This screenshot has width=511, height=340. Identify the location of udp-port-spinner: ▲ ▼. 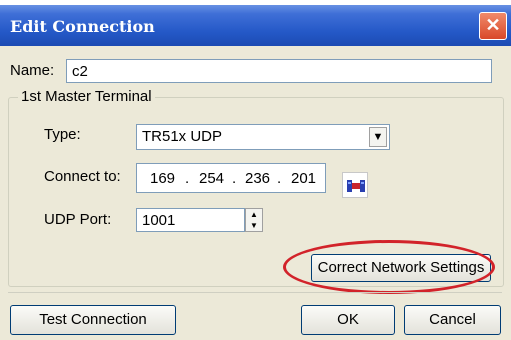
(254, 220).